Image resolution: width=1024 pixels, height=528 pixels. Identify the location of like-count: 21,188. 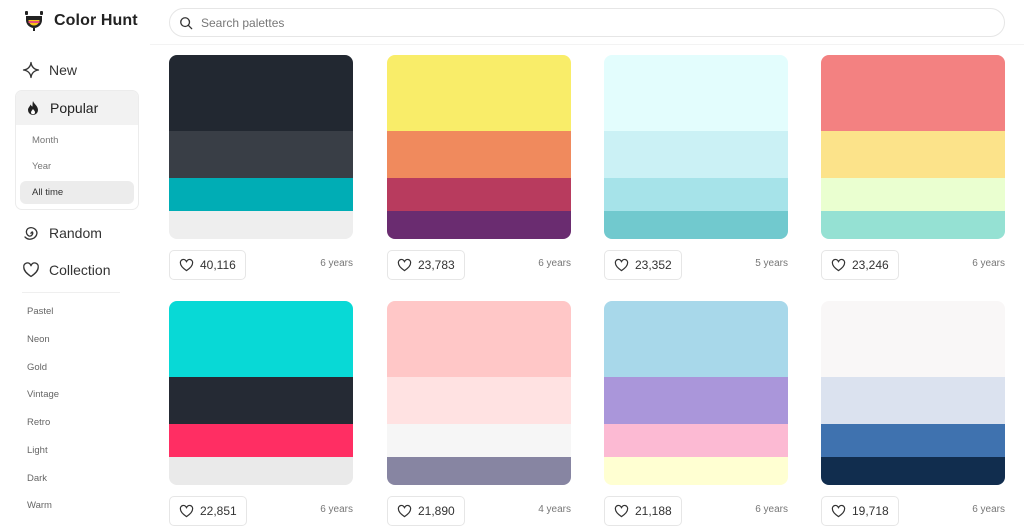
(653, 511).